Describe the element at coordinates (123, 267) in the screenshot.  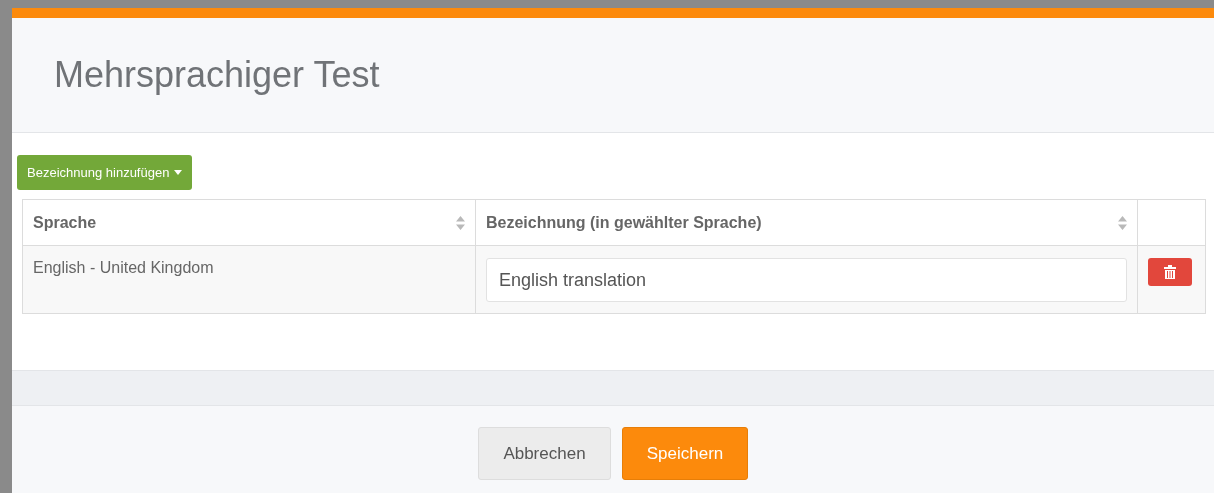
I see `table-cell: English - United Kingdom` at that location.